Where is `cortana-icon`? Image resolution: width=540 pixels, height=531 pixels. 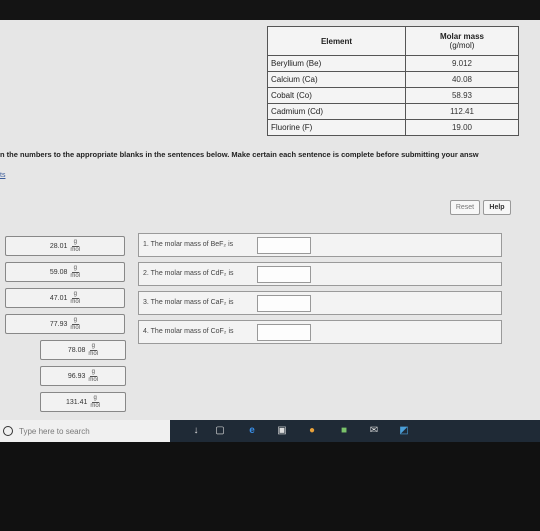 cortana-icon is located at coordinates (8, 431).